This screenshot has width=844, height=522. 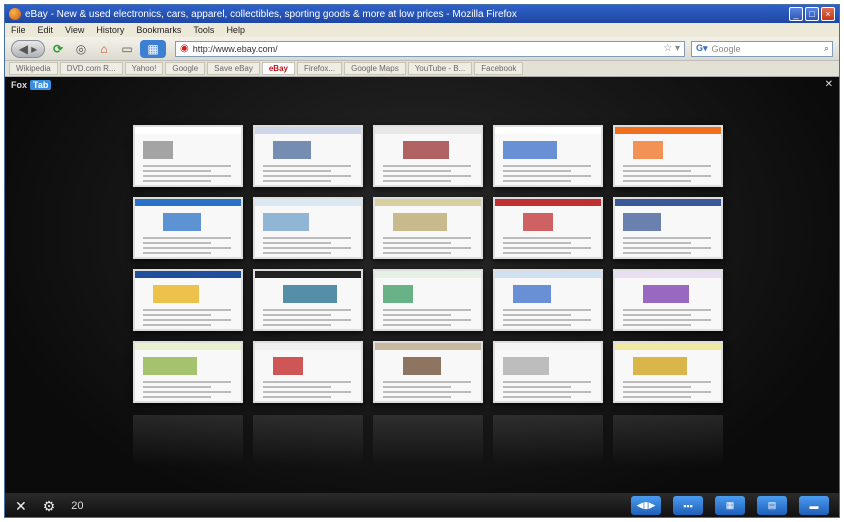 What do you see at coordinates (375, 68) in the screenshot?
I see `tab-7: Google Maps` at bounding box center [375, 68].